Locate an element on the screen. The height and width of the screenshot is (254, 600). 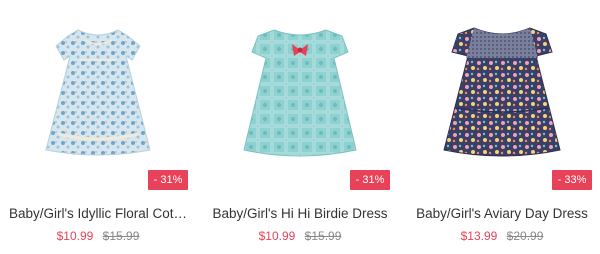
product-title: Baby/Girl's Aviary Day Dress is located at coordinates (502, 213).